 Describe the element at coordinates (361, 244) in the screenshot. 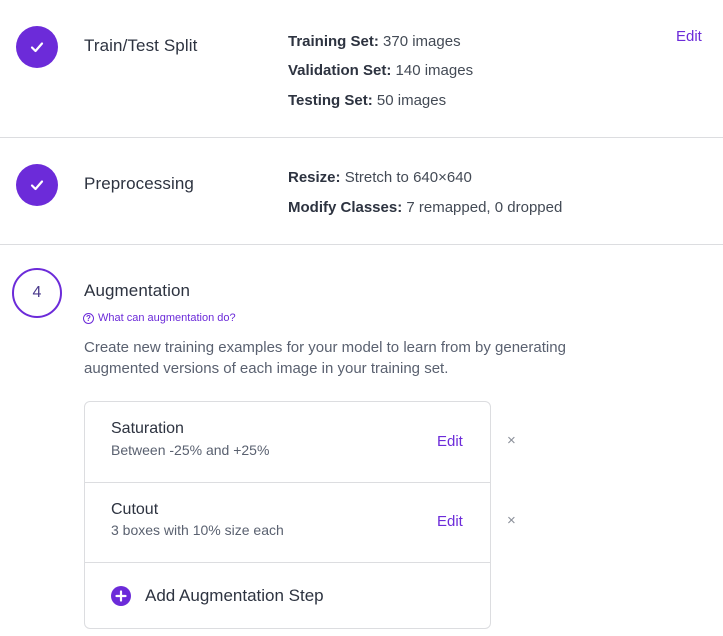

I see `section-divider` at that location.